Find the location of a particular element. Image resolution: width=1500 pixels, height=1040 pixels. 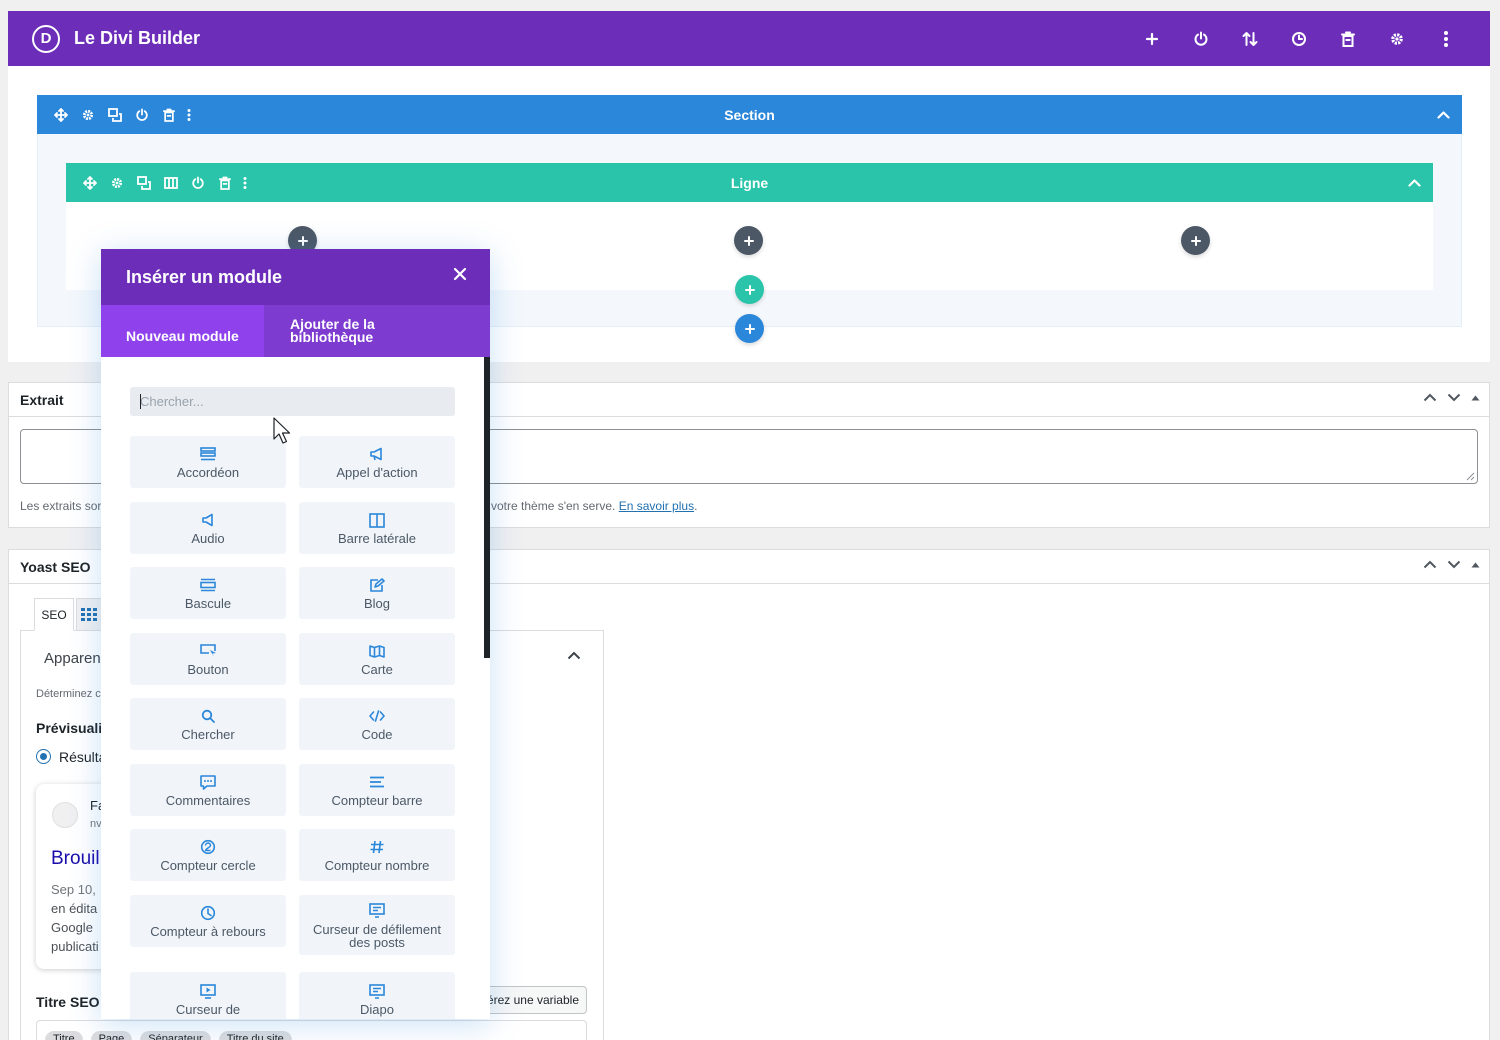

result-radio is located at coordinates (43, 756).